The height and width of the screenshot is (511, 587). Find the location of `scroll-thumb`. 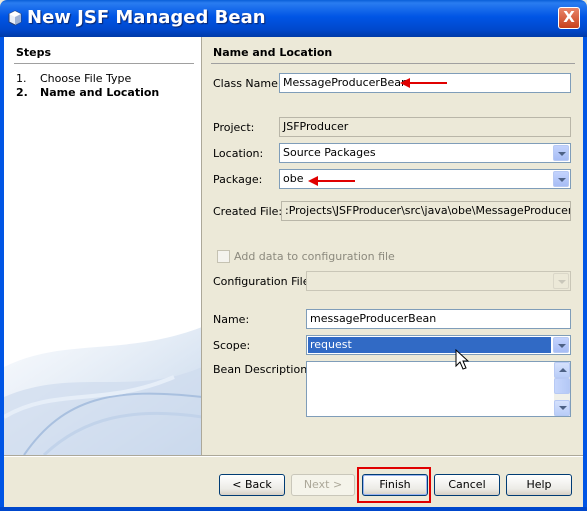

scroll-thumb is located at coordinates (562, 386).